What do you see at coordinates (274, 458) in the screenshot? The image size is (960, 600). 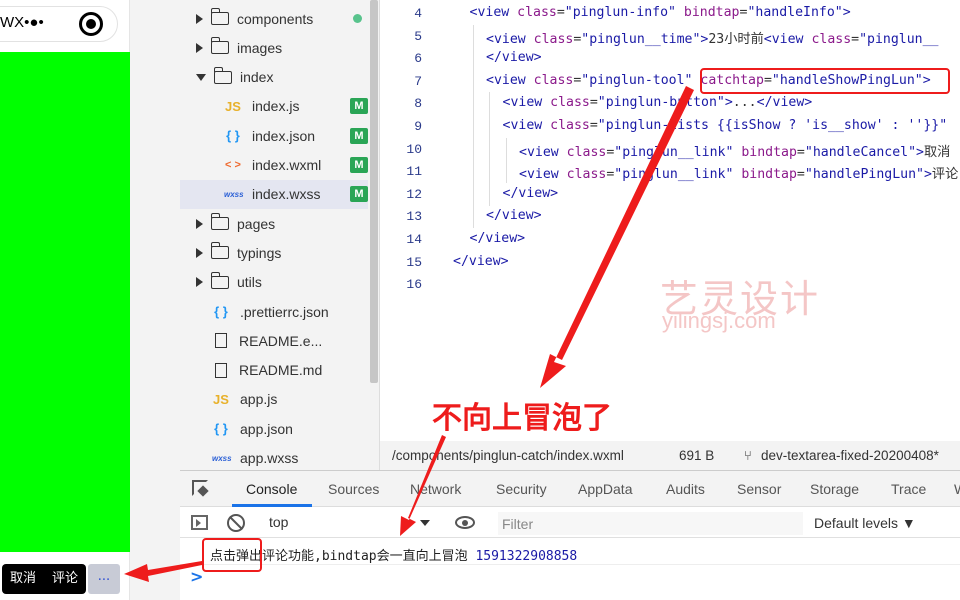 I see `tree-item: wxss app.wxss` at bounding box center [274, 458].